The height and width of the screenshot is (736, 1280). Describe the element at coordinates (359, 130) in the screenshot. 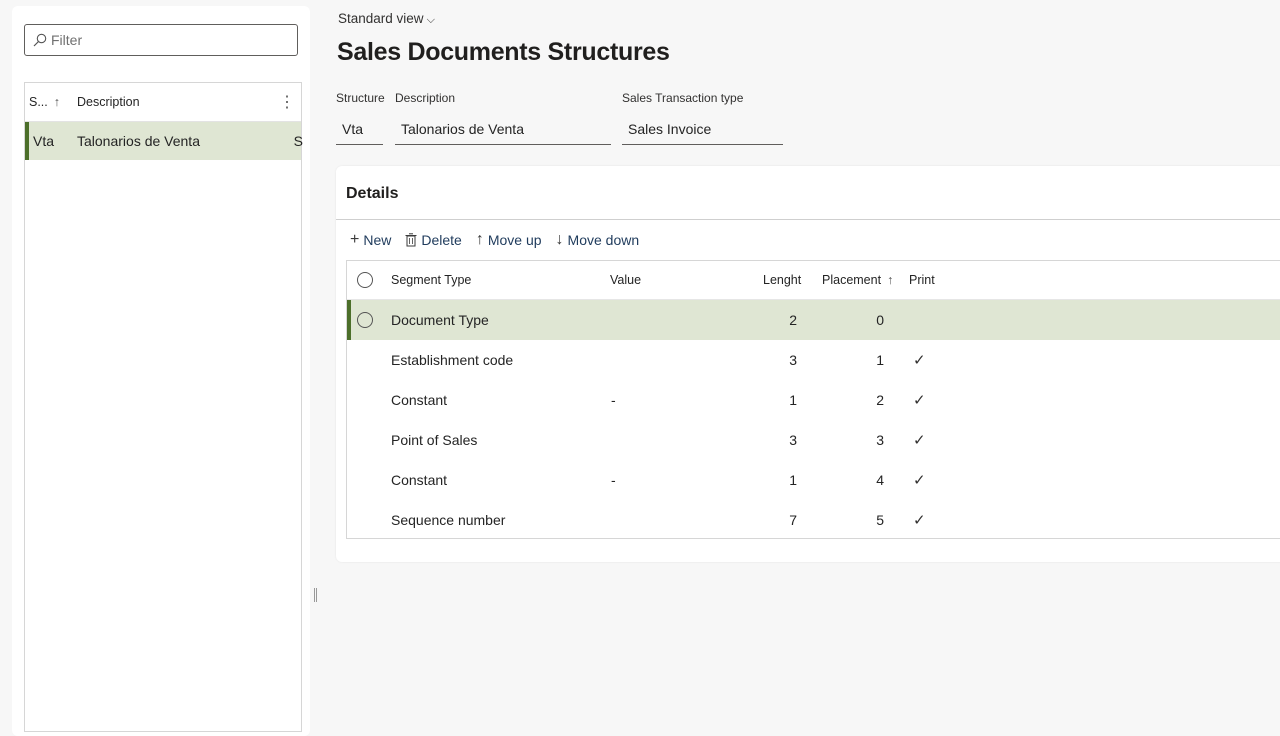

I see `structure-field: Vta` at that location.